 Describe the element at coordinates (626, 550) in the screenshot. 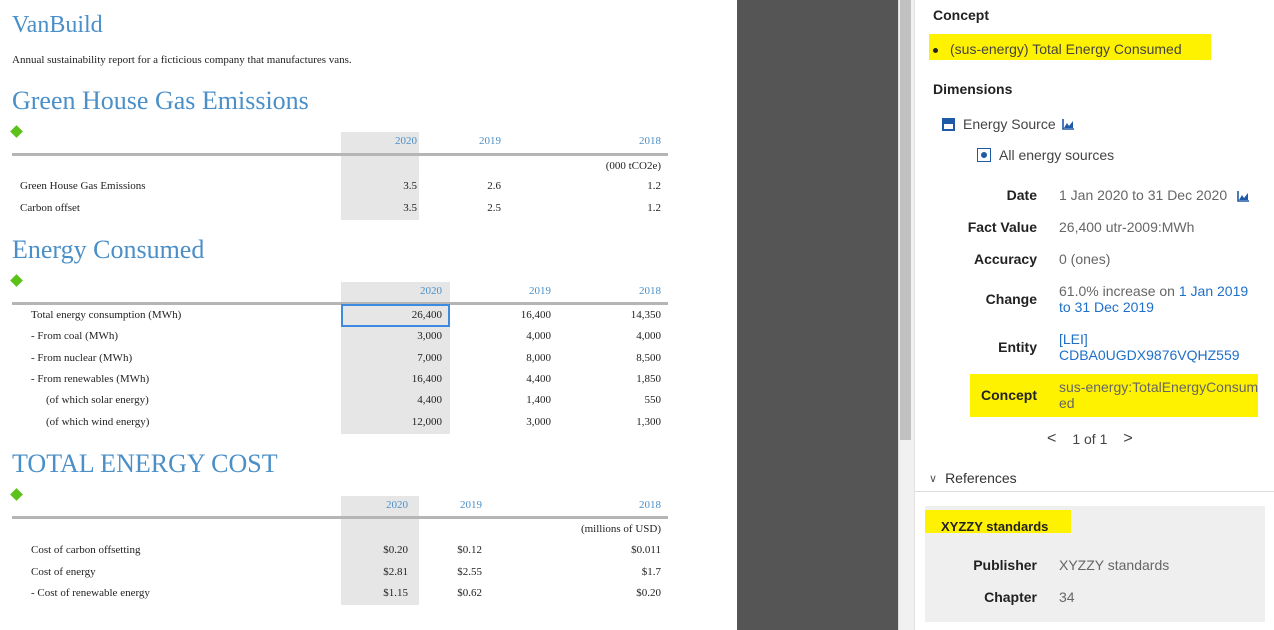

I see `fact-cell: $0.011` at that location.